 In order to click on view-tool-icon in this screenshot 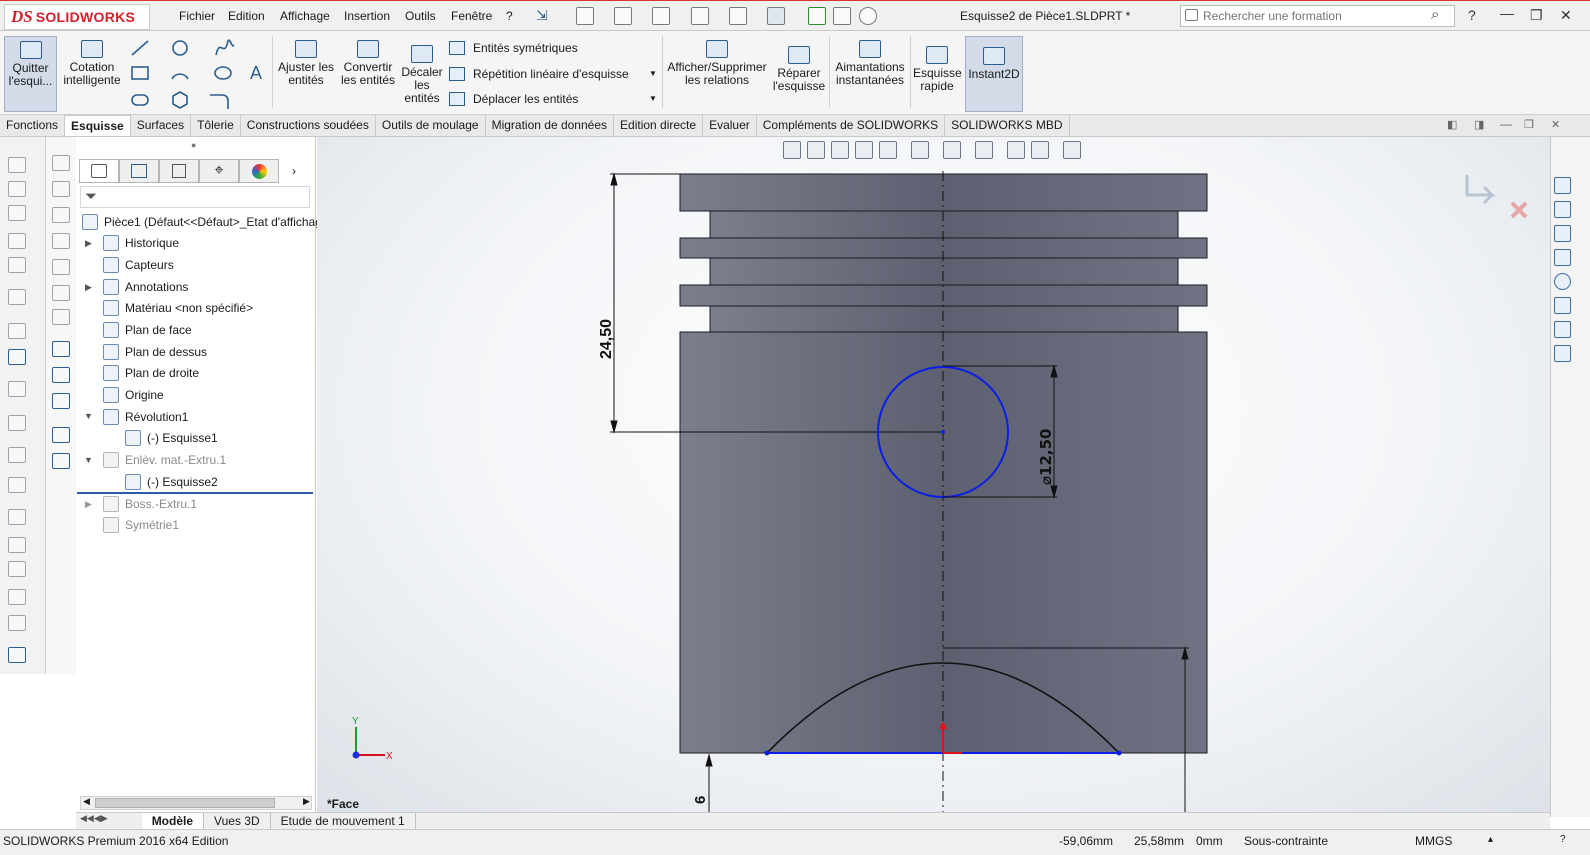, I will do `click(17, 623)`.